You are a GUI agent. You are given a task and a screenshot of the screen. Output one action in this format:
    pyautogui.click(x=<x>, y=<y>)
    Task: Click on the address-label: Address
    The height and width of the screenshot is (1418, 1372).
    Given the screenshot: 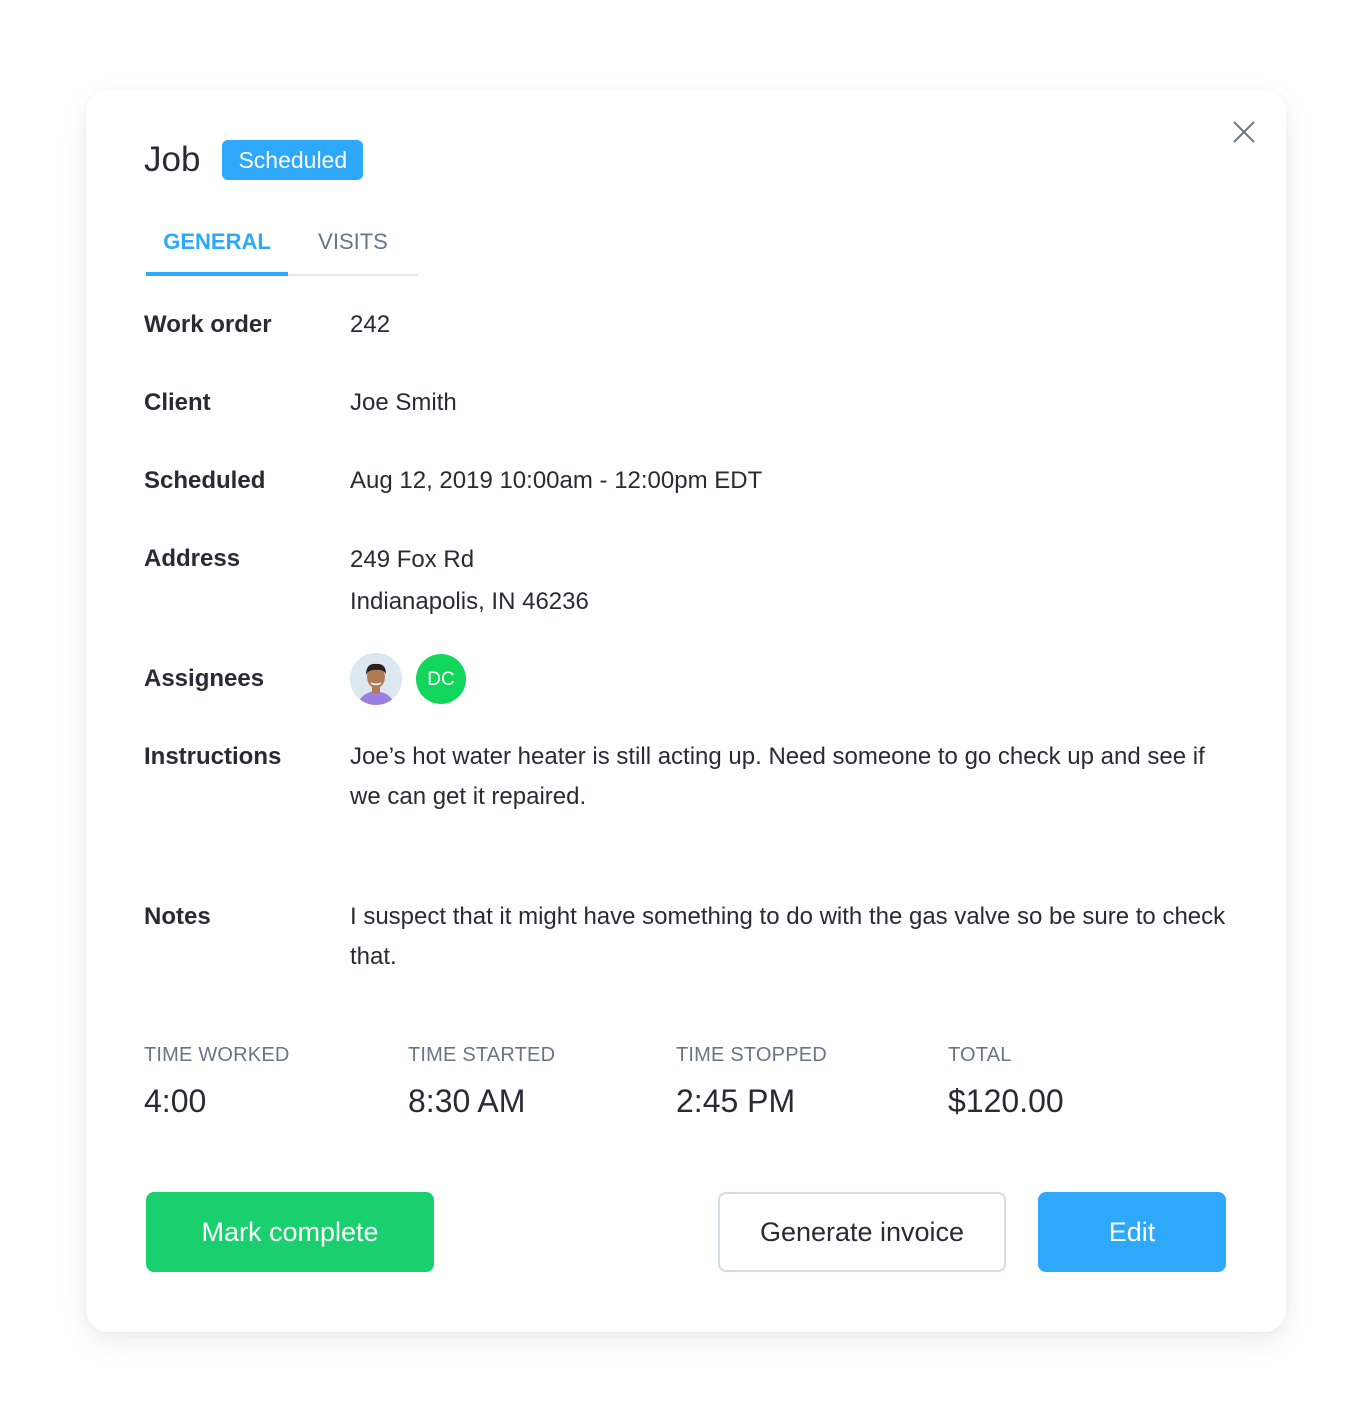 What is the action you would take?
    pyautogui.click(x=192, y=558)
    